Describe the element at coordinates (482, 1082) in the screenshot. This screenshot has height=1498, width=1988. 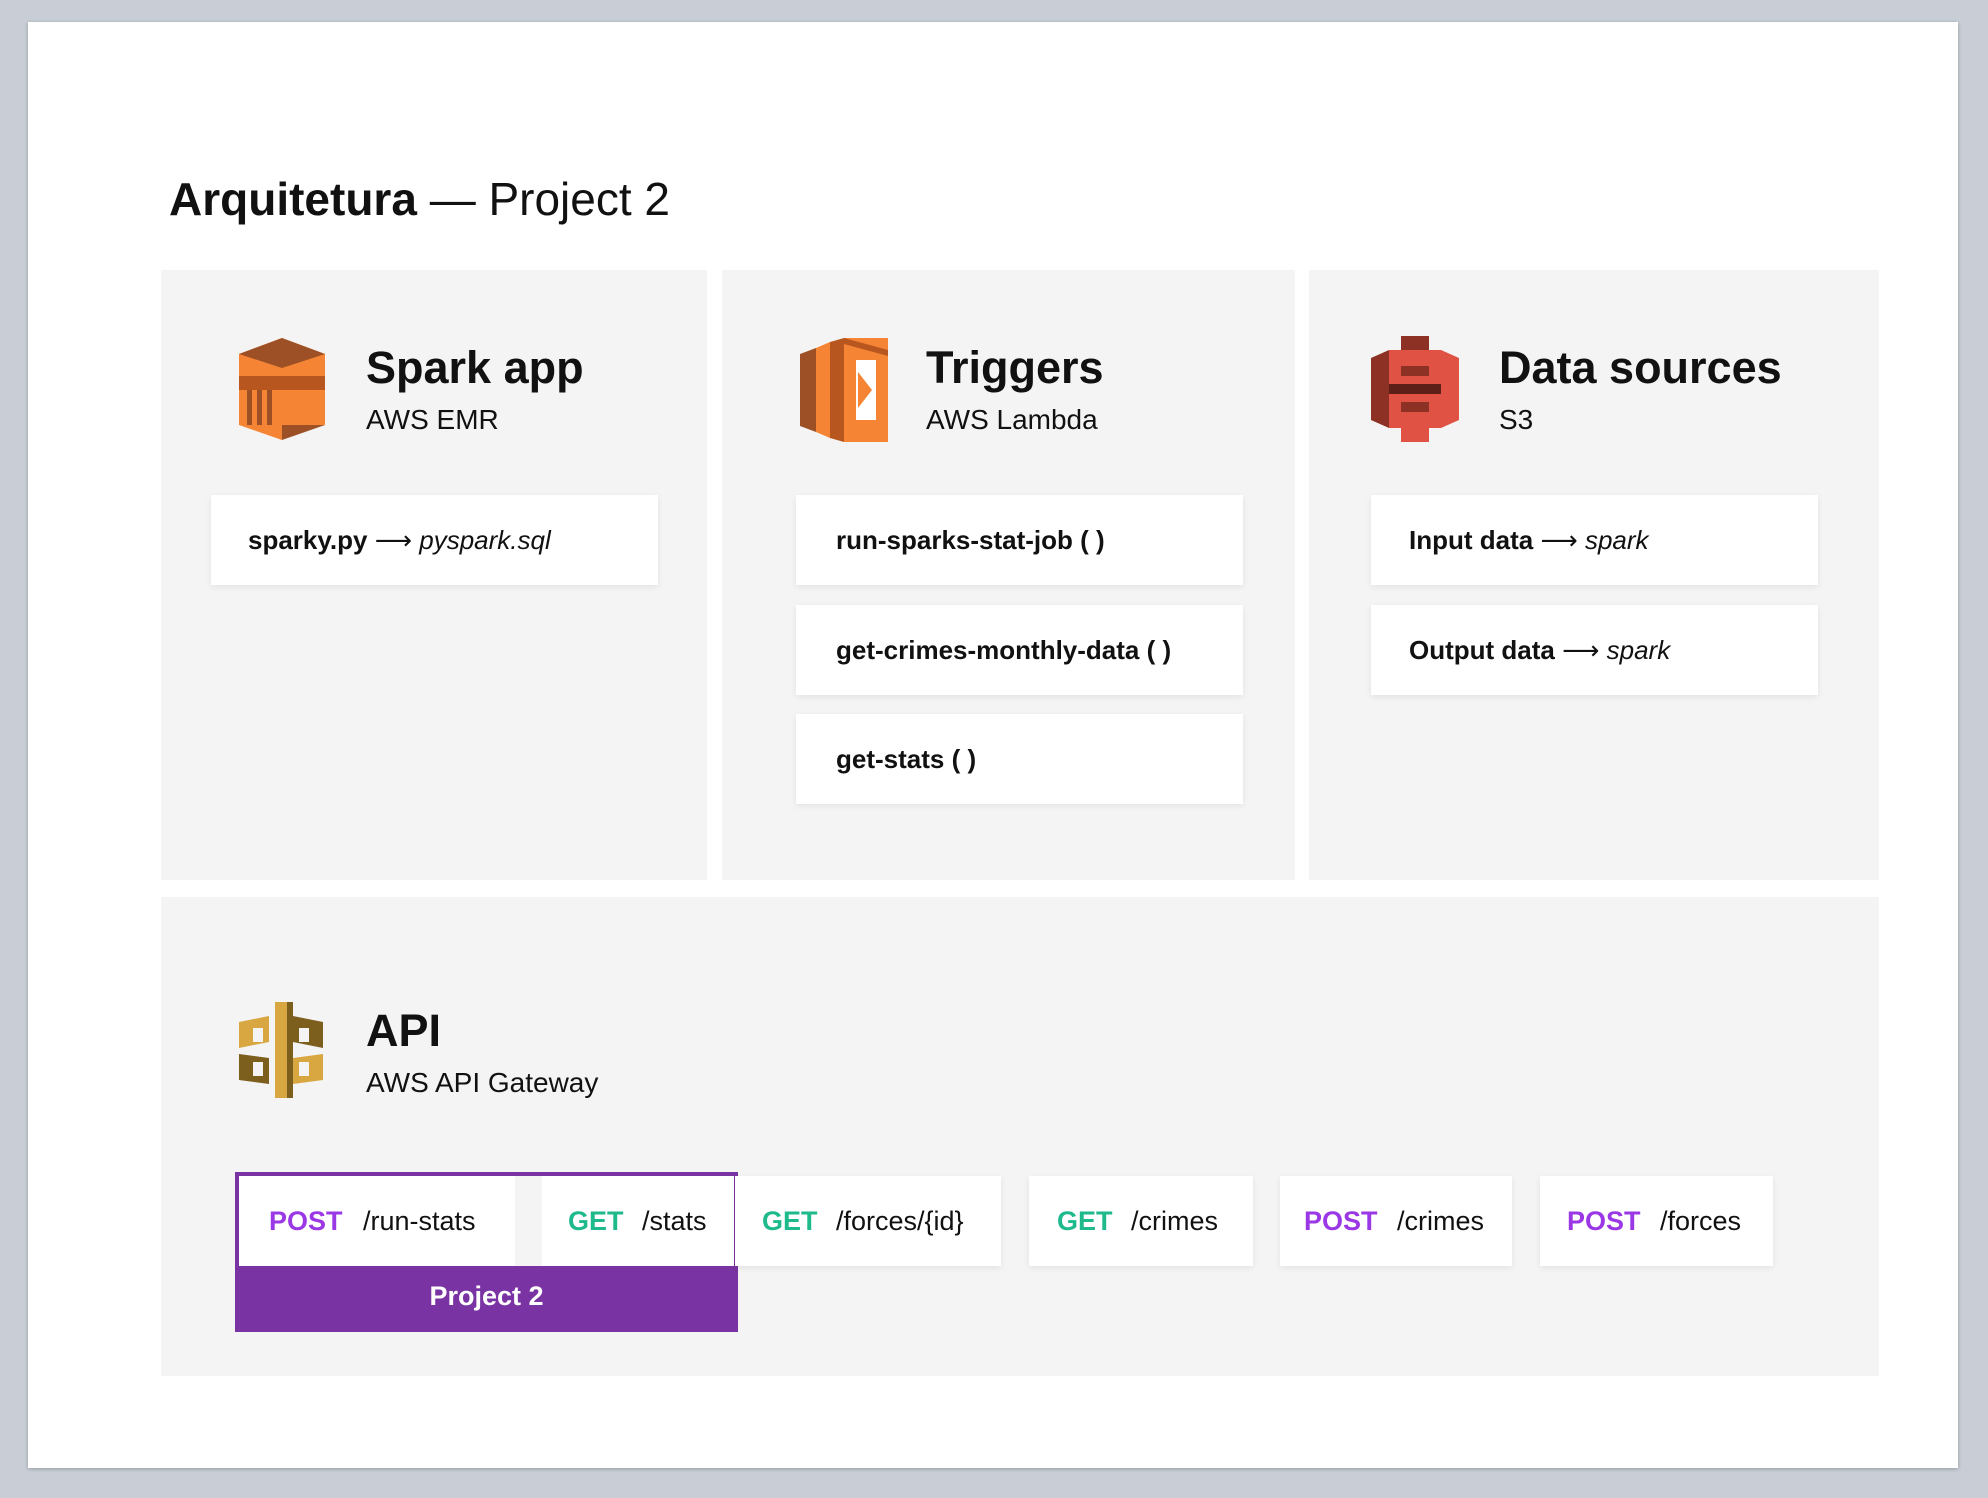
I see `api-subtitle: AWS API Gateway` at that location.